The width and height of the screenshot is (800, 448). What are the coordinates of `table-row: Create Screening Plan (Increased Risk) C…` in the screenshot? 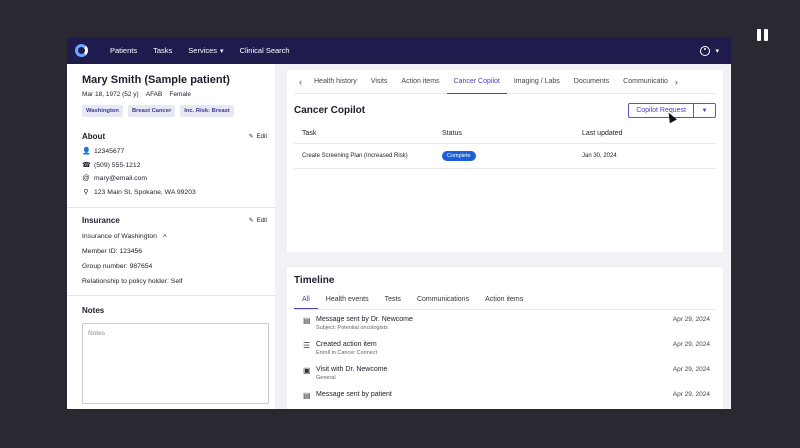 It's located at (505, 156).